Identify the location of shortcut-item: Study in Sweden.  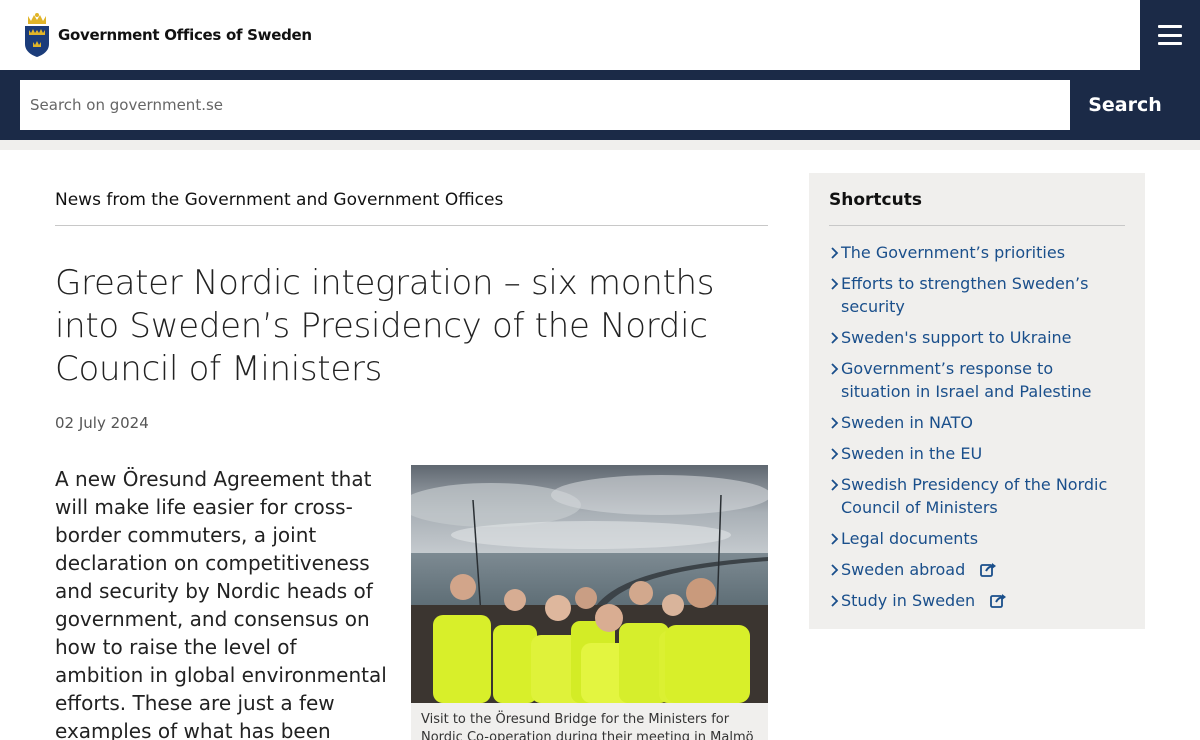
(977, 600).